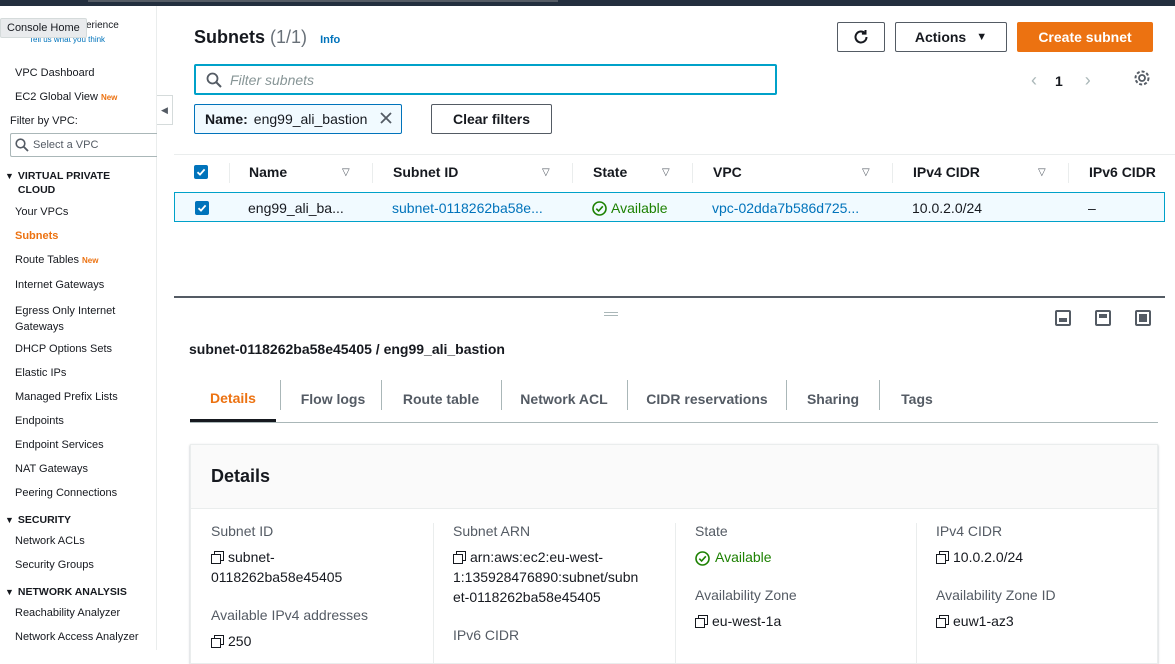  Describe the element at coordinates (59, 285) in the screenshot. I see `sidebar-item-internet-gateways: Internet Gateways` at that location.